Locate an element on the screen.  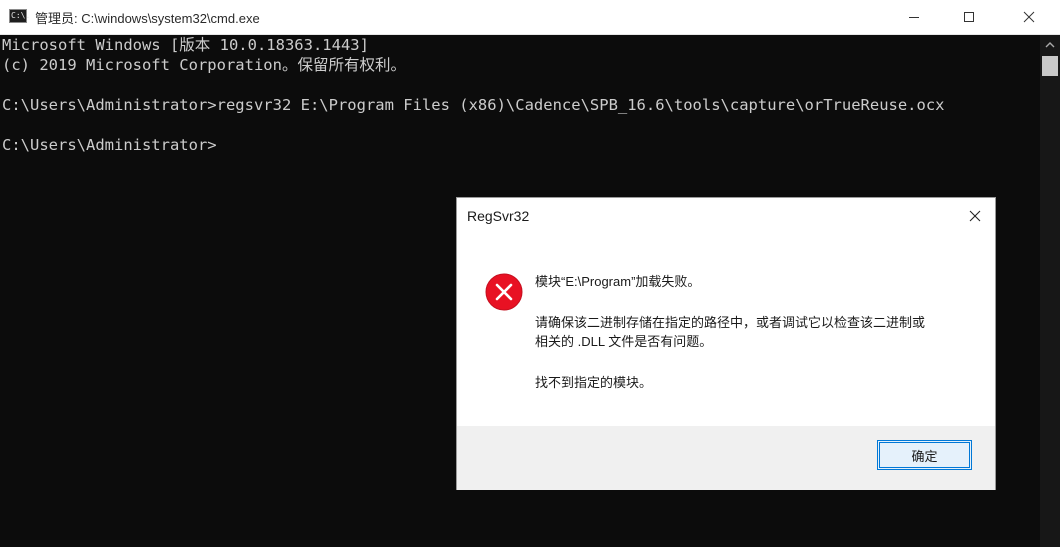
cmd-app-icon: C:\. is located at coordinates (19, 16).